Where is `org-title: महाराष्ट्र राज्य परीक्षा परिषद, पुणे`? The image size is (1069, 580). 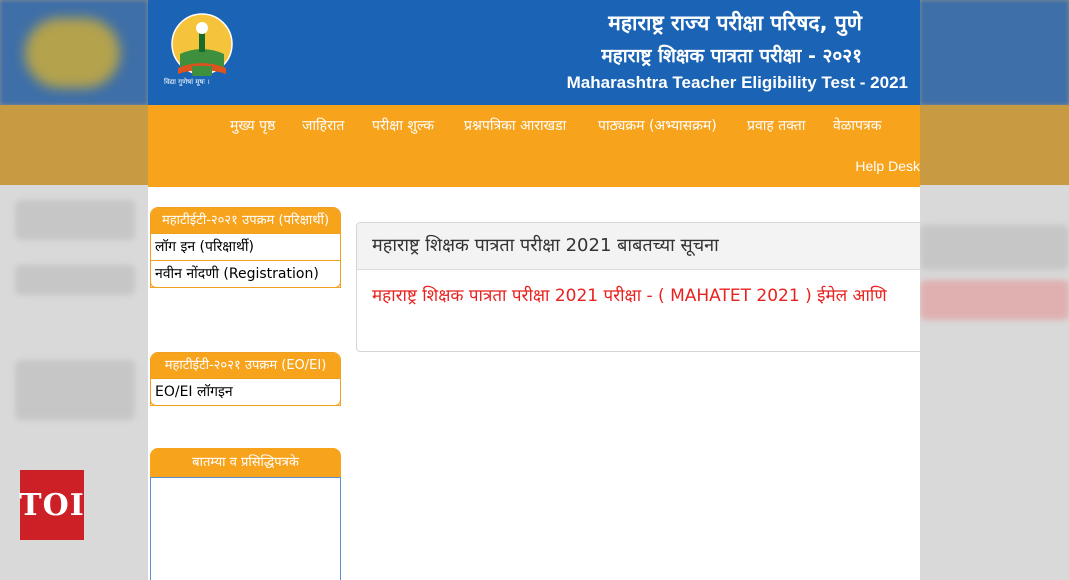 org-title: महाराष्ट्र राज्य परीक्षा परिषद, पुणे is located at coordinates (735, 23).